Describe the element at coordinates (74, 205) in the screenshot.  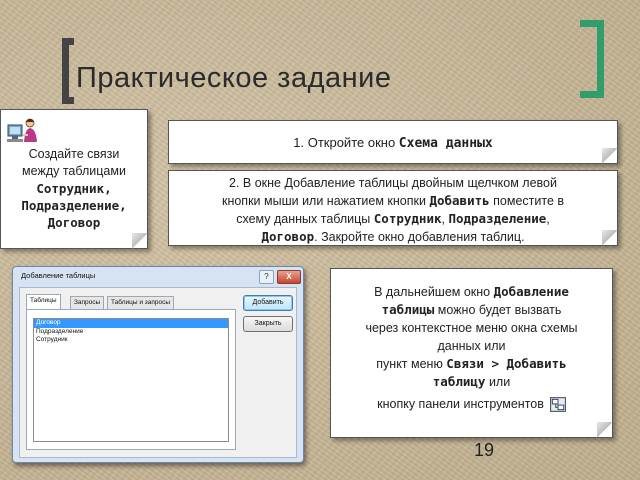
I see `note1-table-department: Подразделение,` at that location.